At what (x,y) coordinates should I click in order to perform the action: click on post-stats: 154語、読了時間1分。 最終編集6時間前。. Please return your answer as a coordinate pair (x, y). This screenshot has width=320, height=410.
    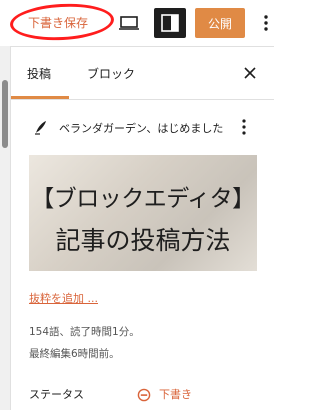
    Looking at the image, I should click on (84, 343).